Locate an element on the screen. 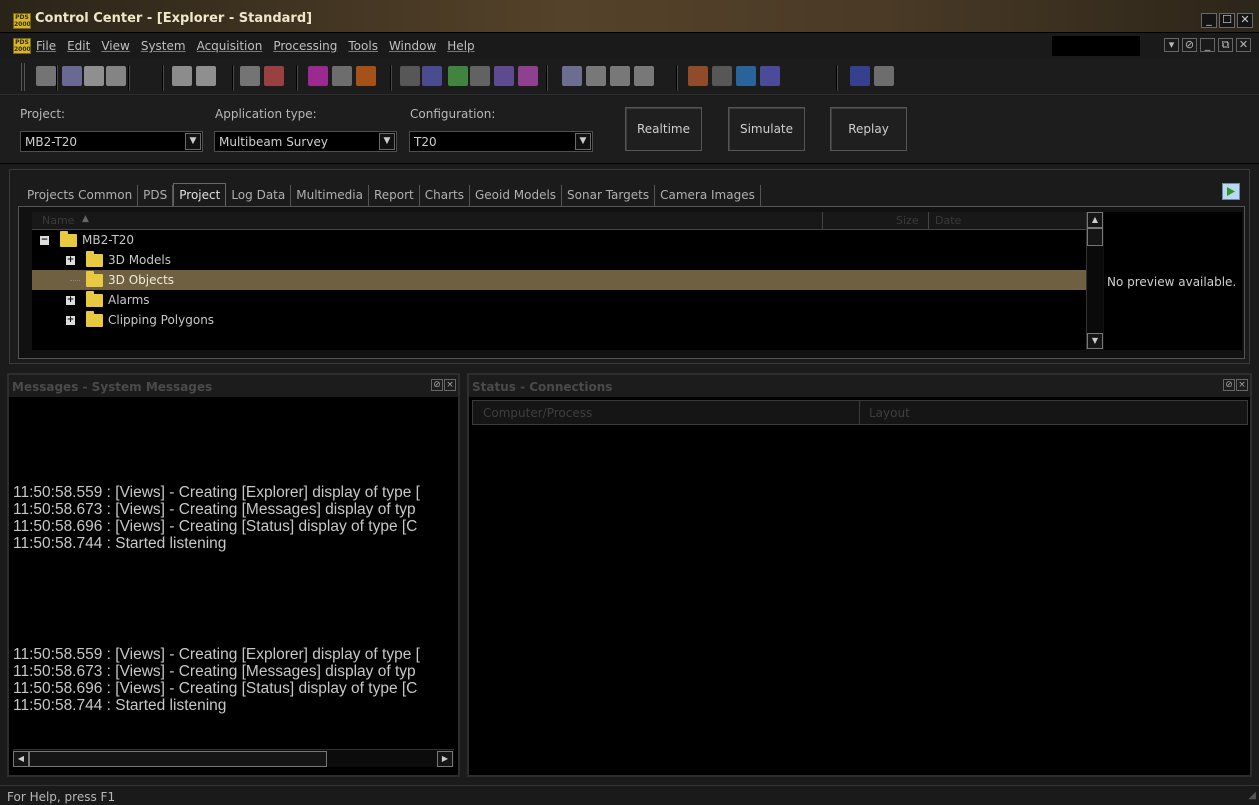 The image size is (1259, 805). print-icon is located at coordinates (596, 76).